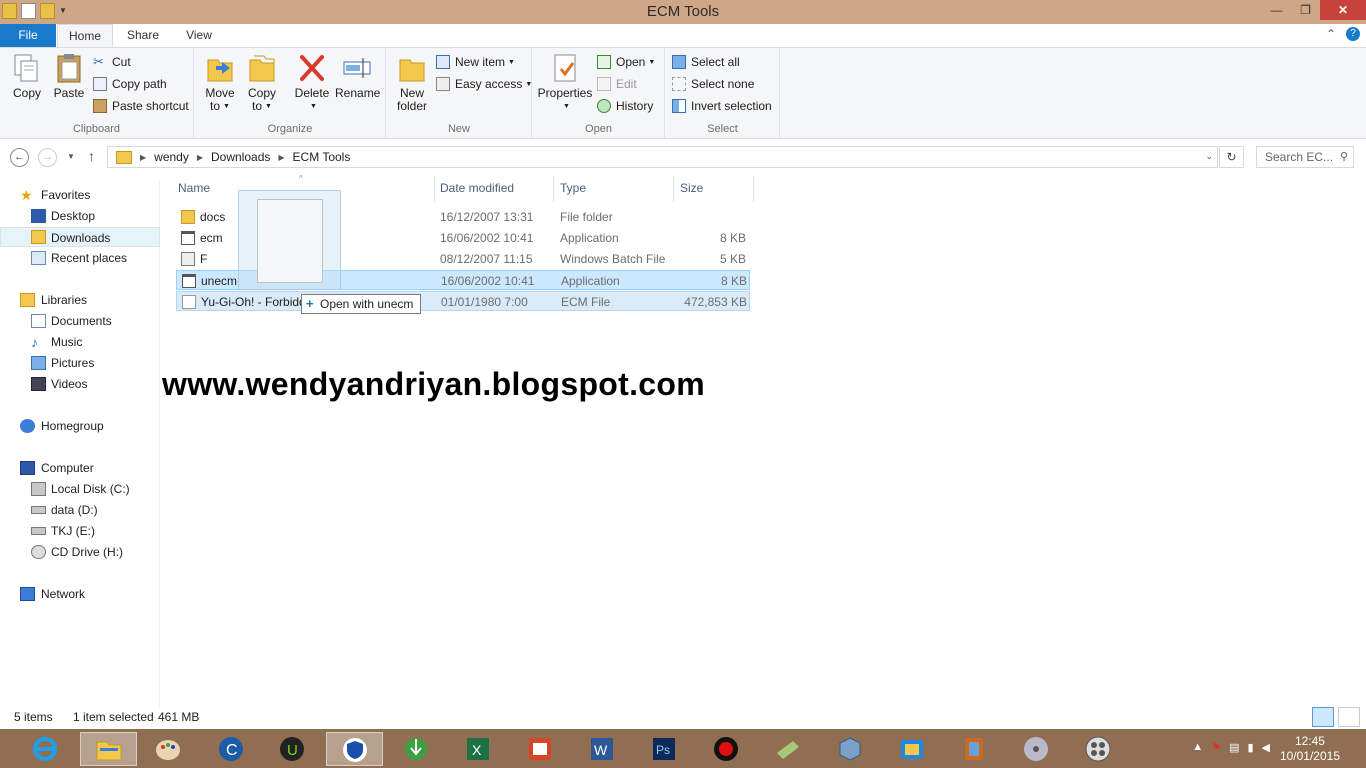 The image size is (1366, 768). What do you see at coordinates (1305, 10) in the screenshot?
I see `maximize-button: ❐` at bounding box center [1305, 10].